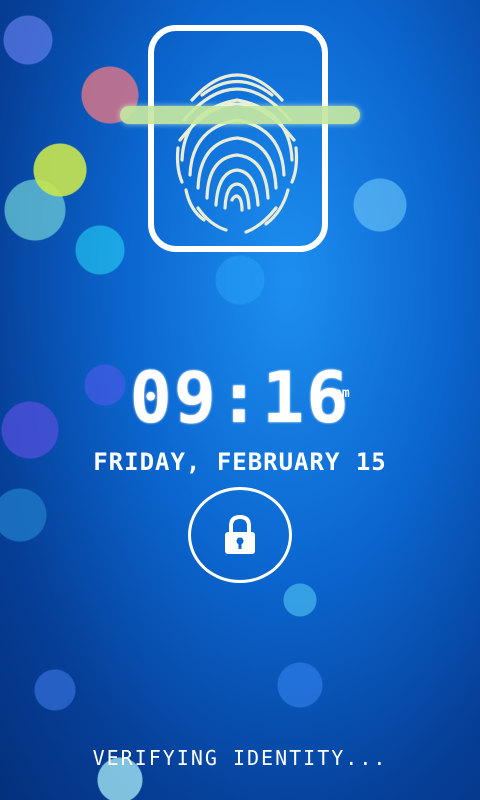 This screenshot has height=800, width=480. What do you see at coordinates (240, 462) in the screenshot?
I see `clock-date: FRIDAY, FEBRUARY 15` at bounding box center [240, 462].